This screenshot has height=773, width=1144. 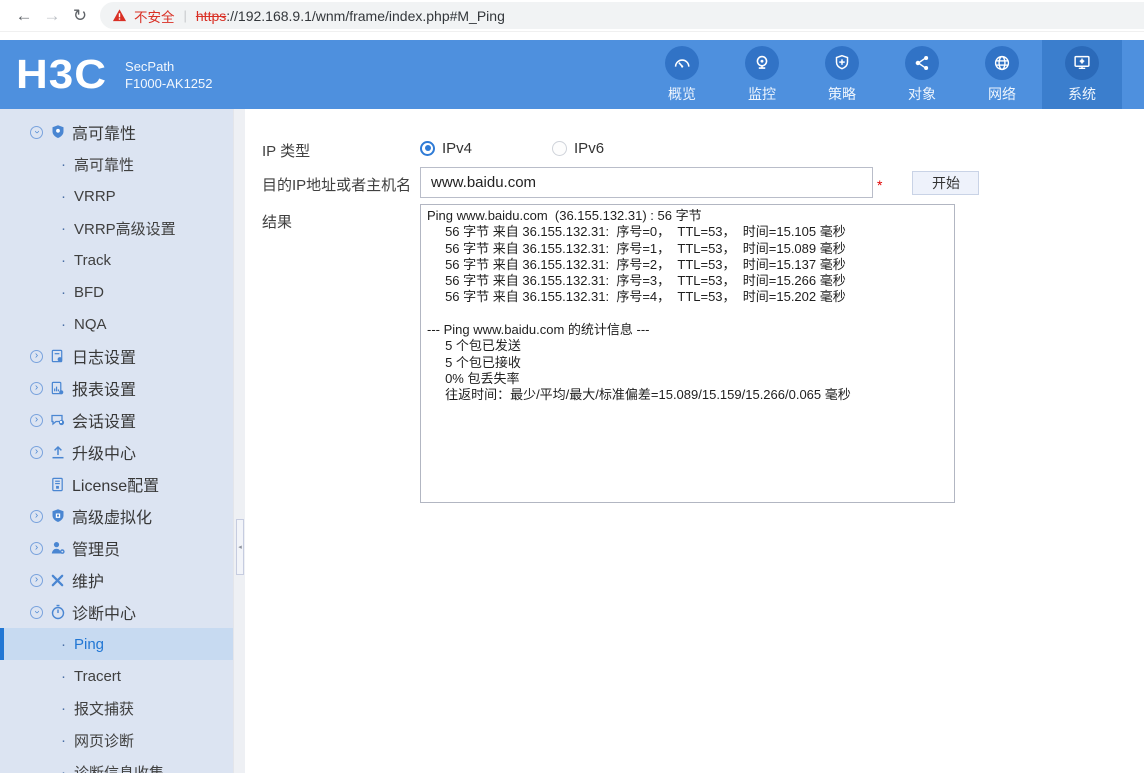 What do you see at coordinates (116, 764) in the screenshot?
I see `sidebar-item-diagnostic-info-collection: · 诊断信息收集` at bounding box center [116, 764].